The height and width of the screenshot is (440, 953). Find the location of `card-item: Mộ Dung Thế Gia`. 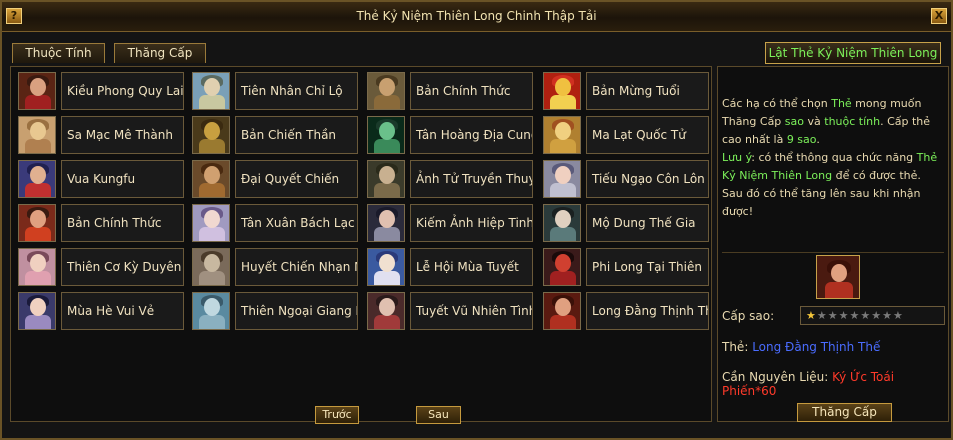

card-item: Mộ Dung Thế Gia is located at coordinates (624, 222).